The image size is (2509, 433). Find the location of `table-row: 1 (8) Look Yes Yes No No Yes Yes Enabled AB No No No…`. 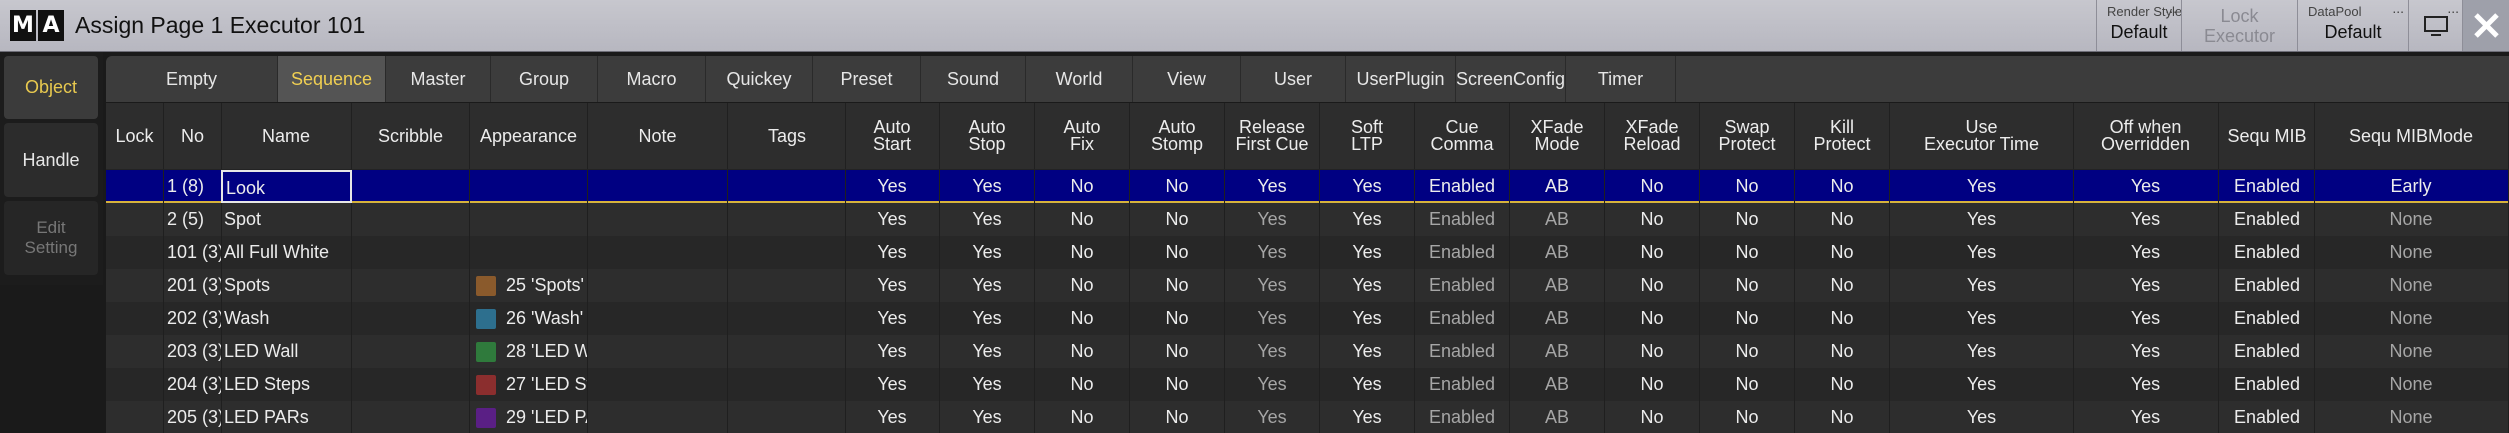

table-row: 1 (8) Look Yes Yes No No Yes Yes Enabled AB No No No… is located at coordinates (1307, 186).